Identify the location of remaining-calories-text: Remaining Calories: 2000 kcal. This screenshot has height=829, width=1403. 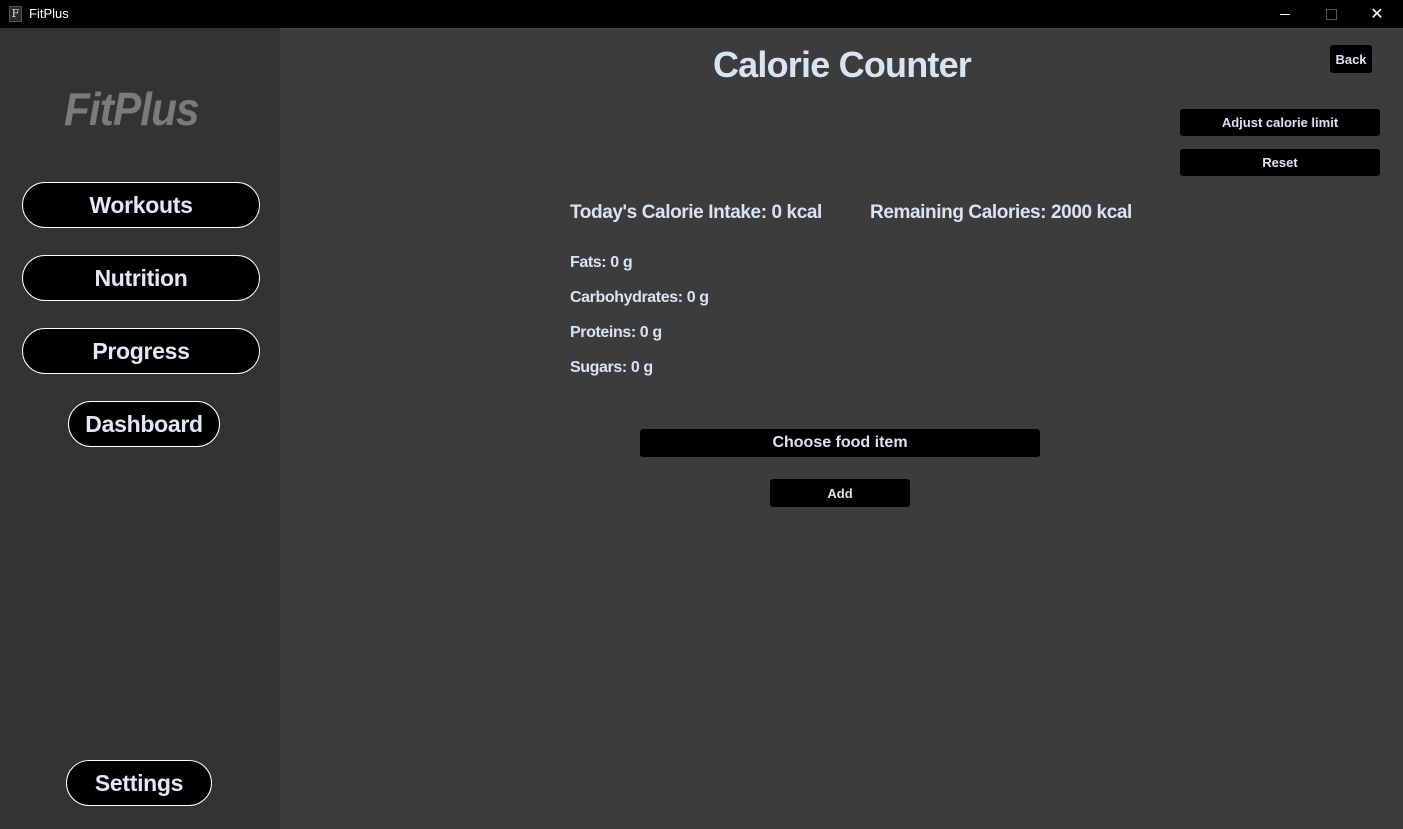
(1001, 212).